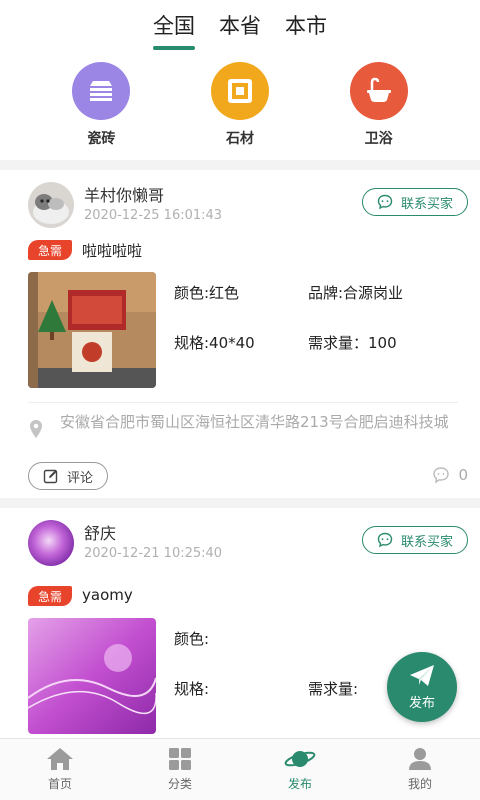  I want to click on post-title: 啦啦啦啦, so click(112, 251).